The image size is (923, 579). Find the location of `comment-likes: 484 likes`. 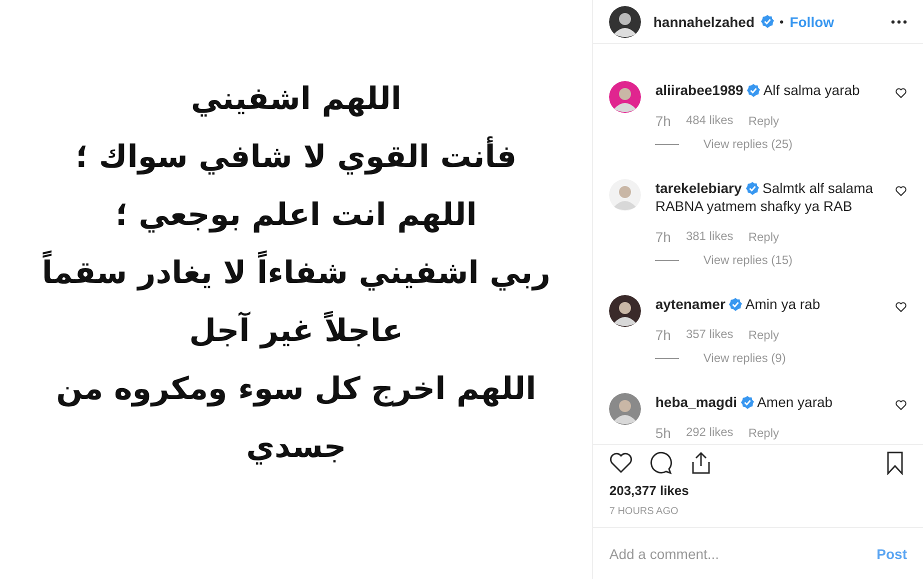

comment-likes: 484 likes is located at coordinates (710, 121).